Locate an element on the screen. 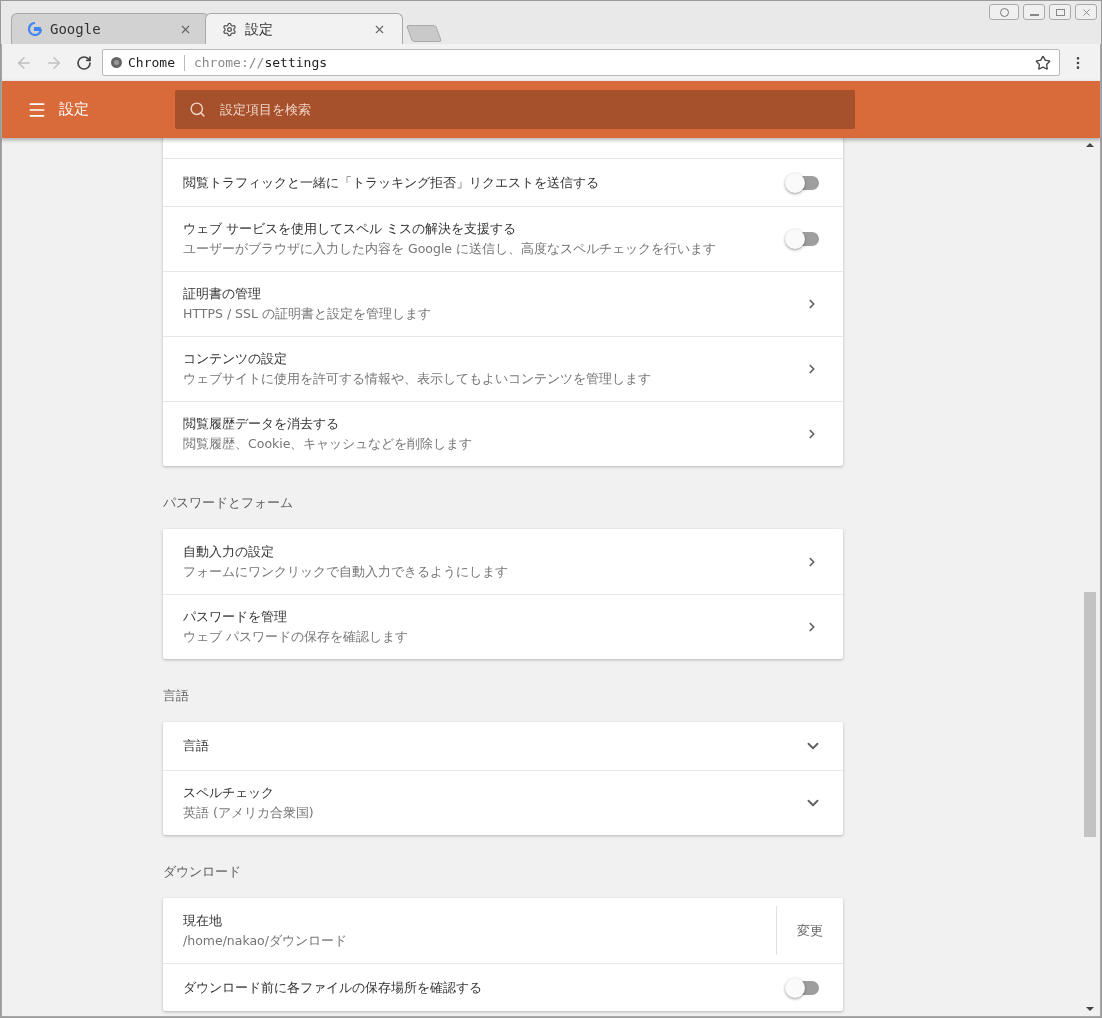 The width and height of the screenshot is (1102, 1018). setting-description: ウェブサイトに使用を許可する情報や、表示してもよいコンテンツを管理します is located at coordinates (417, 379).